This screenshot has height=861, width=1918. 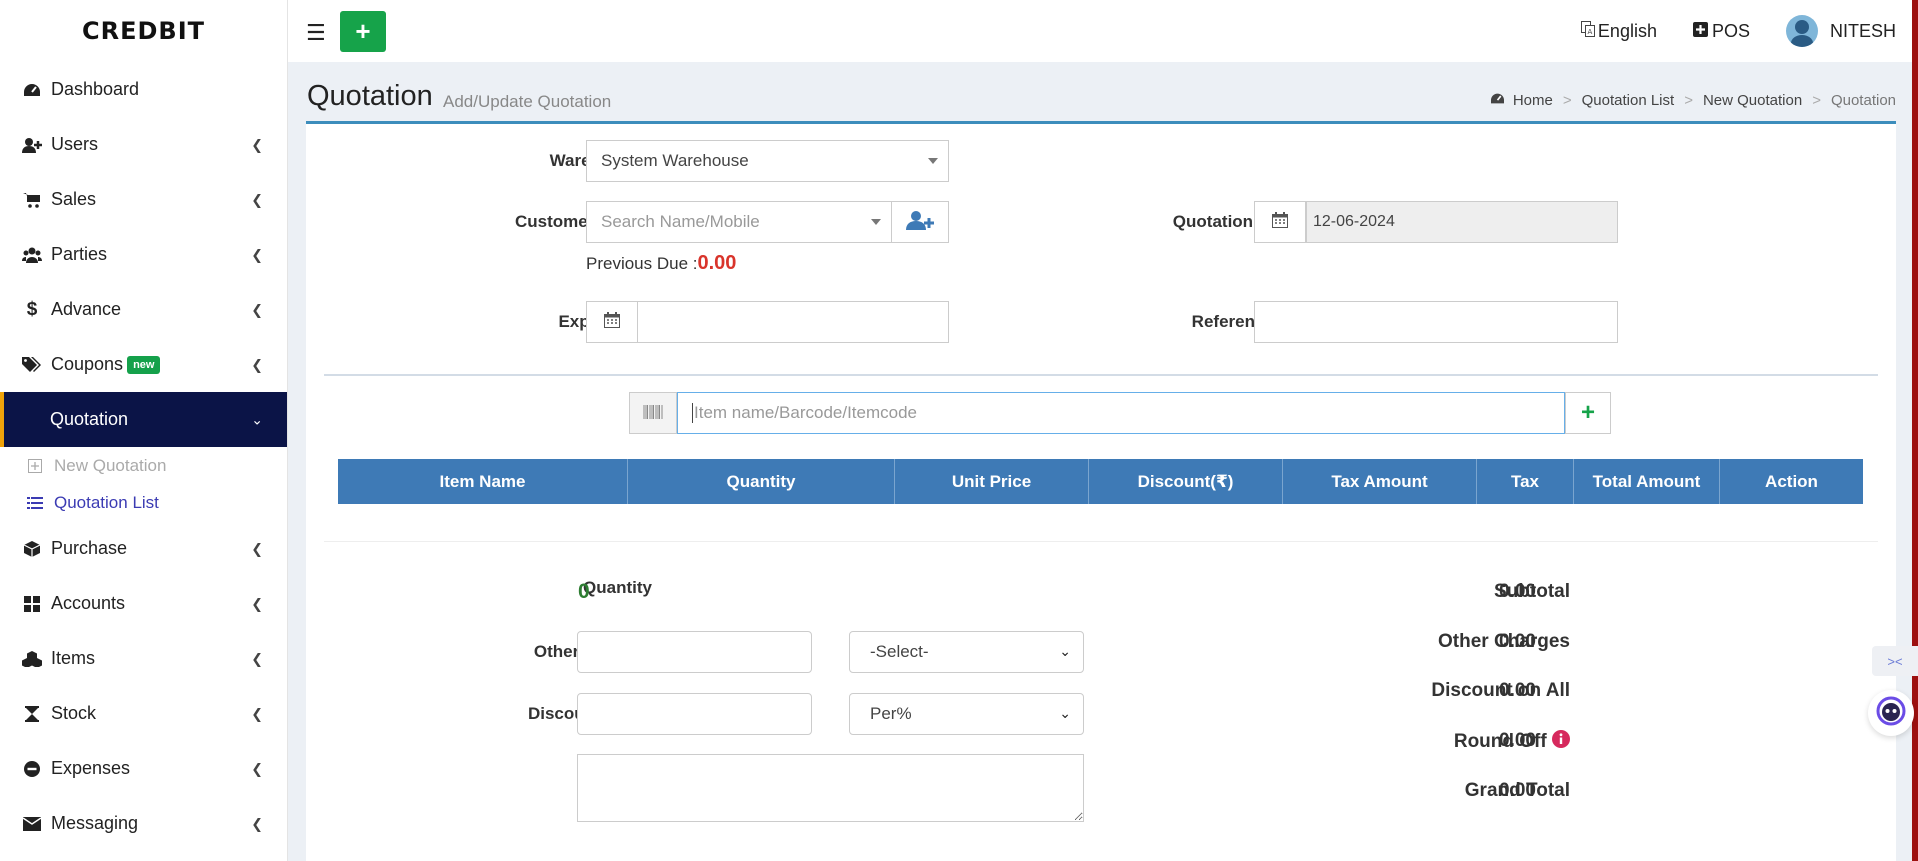 I want to click on column-header: Tax, so click(x=1525, y=481).